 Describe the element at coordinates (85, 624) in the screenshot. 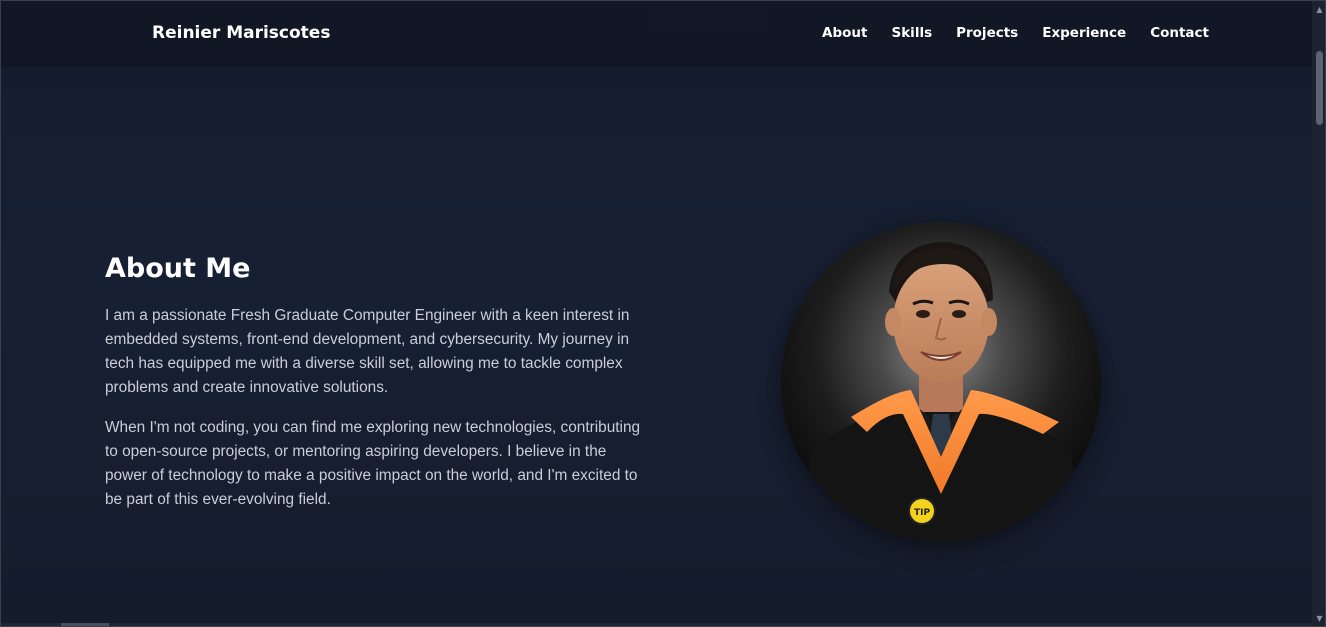

I see `horizontal-scrollbar-thumb` at that location.